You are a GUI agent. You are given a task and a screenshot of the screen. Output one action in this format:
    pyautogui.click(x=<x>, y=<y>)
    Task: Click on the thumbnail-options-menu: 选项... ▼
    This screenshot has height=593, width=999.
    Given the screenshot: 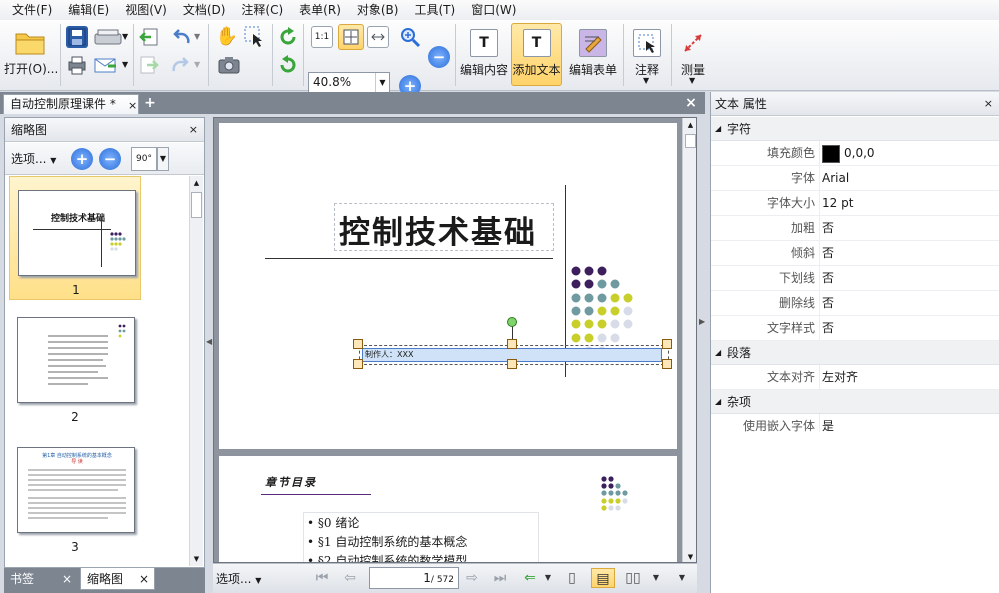 What is the action you would take?
    pyautogui.click(x=33, y=158)
    